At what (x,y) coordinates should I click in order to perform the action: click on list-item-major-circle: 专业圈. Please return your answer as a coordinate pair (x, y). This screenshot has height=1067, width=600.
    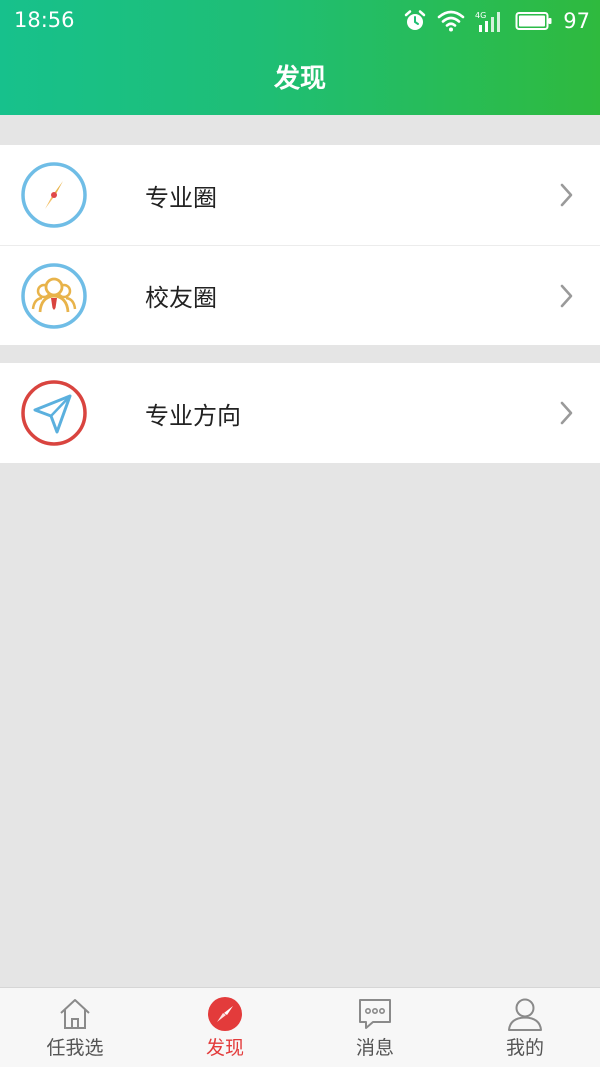
    Looking at the image, I should click on (300, 195).